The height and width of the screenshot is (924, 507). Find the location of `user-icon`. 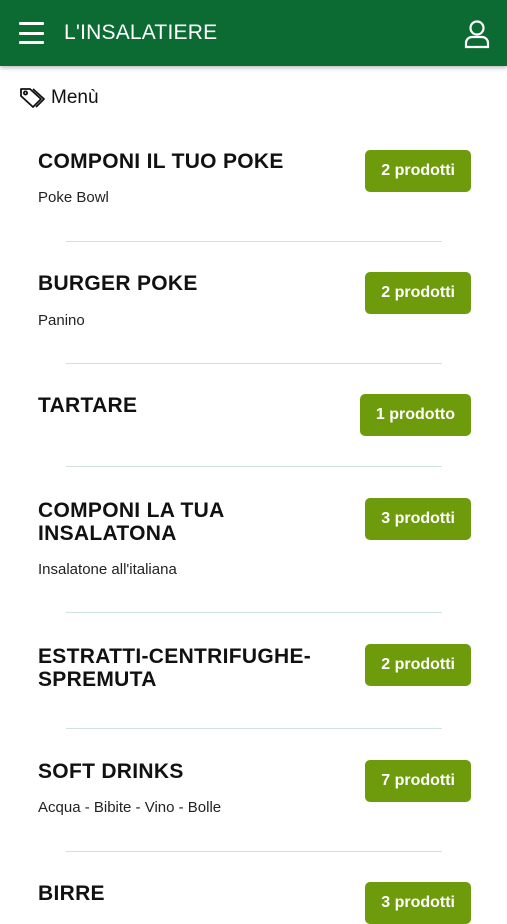

user-icon is located at coordinates (477, 34).